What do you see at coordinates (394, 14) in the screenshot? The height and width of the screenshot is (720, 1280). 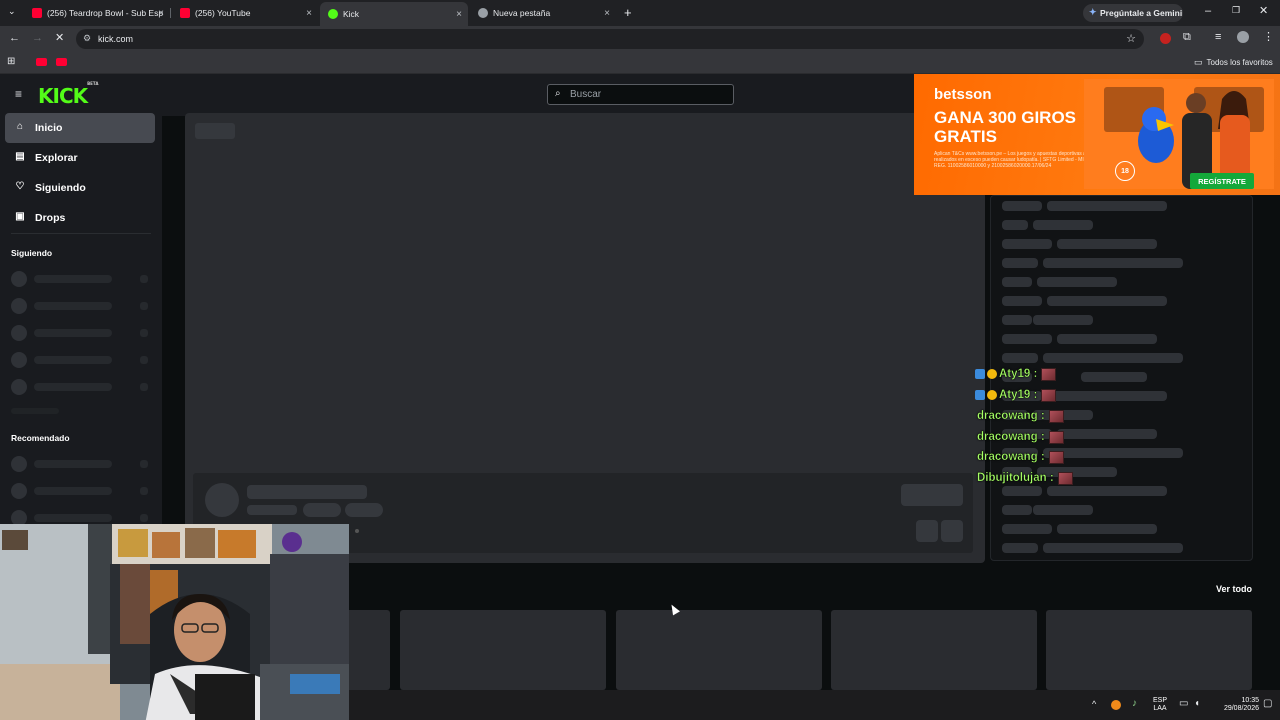 I see `tab-kick: Kick ×` at bounding box center [394, 14].